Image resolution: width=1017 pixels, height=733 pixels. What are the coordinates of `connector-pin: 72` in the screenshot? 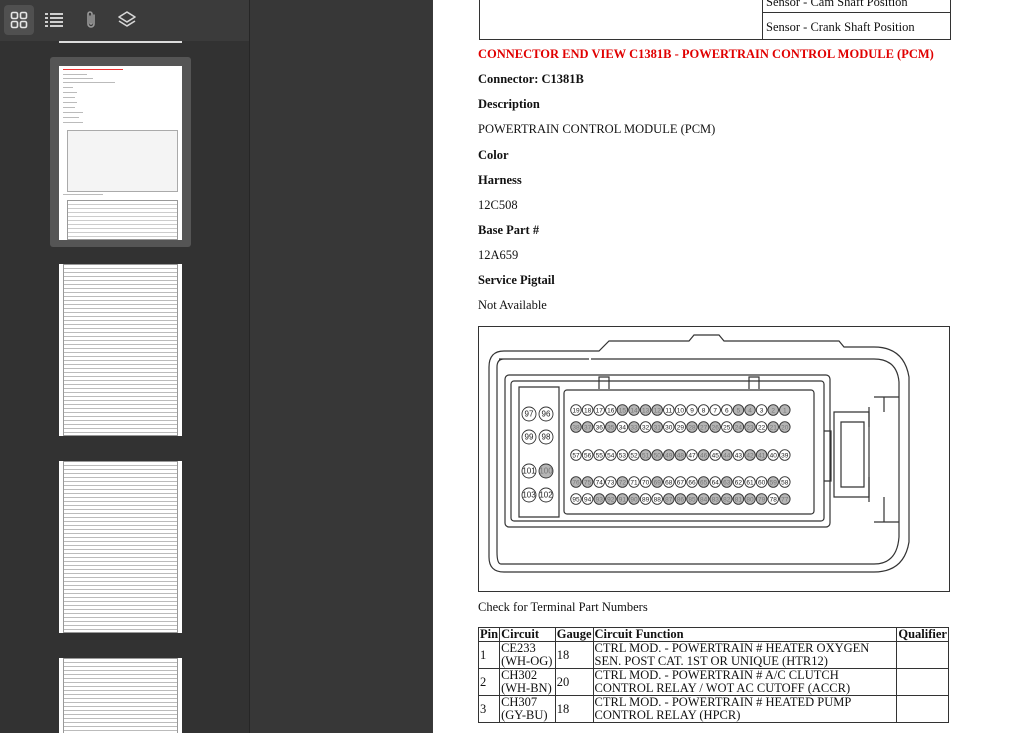 It's located at (622, 482).